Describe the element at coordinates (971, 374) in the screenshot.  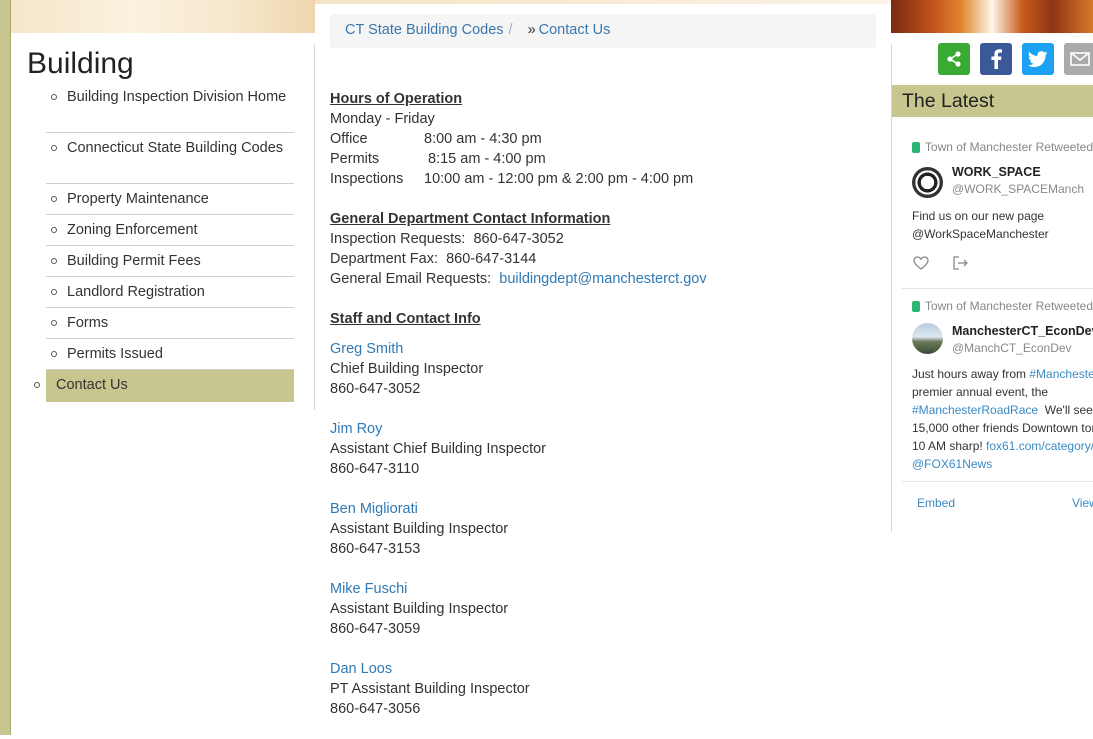
I see `tweet-text-fragment: Just hours away from` at that location.